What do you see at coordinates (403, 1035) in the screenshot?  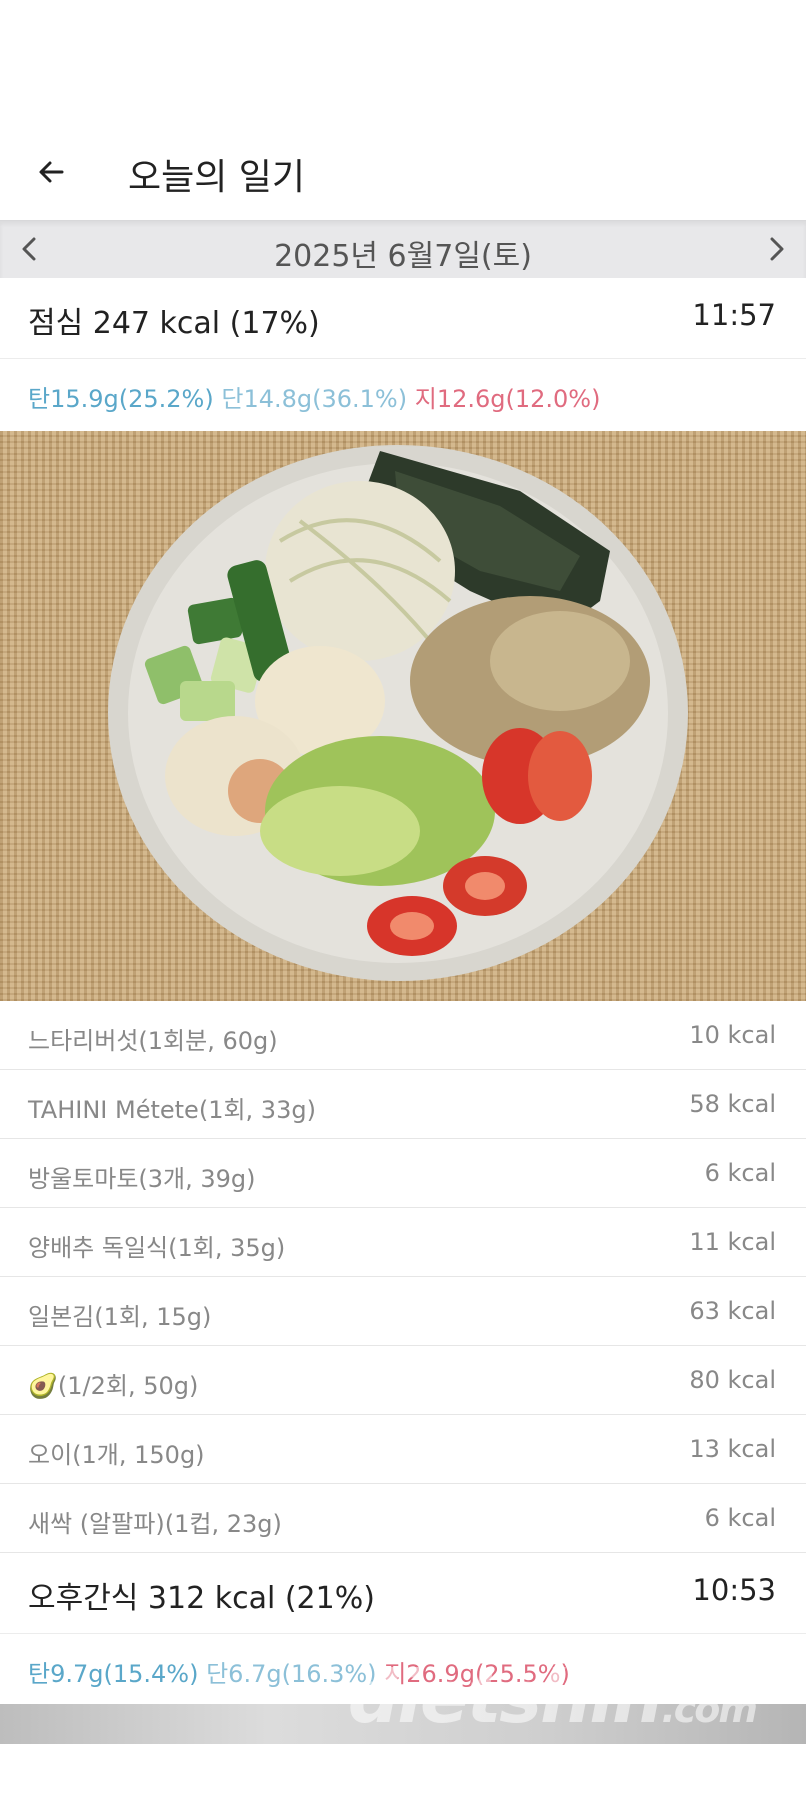 I see `list-item: 느타리버섯(1회분, 60g) 10 kcal` at bounding box center [403, 1035].